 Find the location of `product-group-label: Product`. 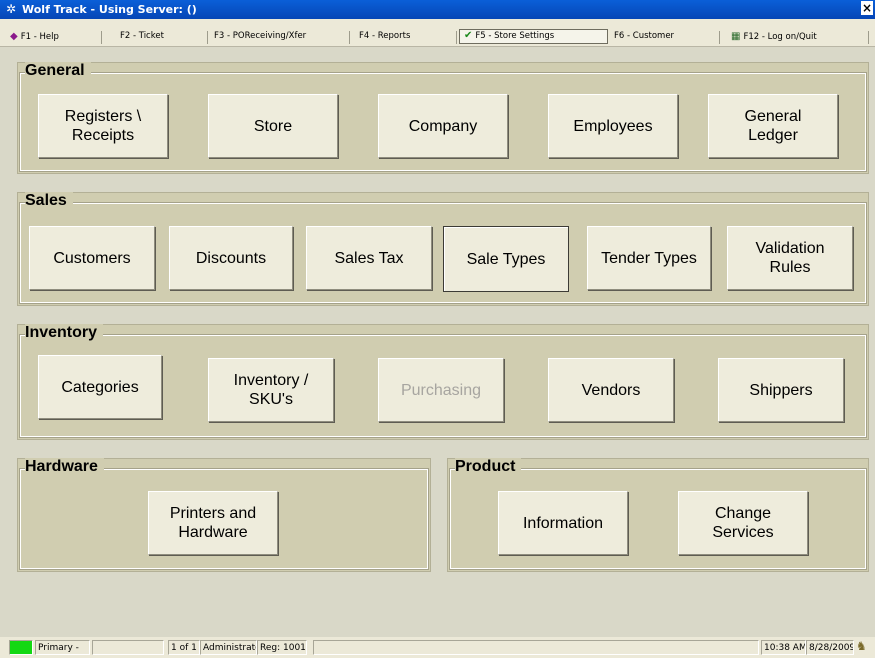

product-group-label: Product is located at coordinates (488, 467).